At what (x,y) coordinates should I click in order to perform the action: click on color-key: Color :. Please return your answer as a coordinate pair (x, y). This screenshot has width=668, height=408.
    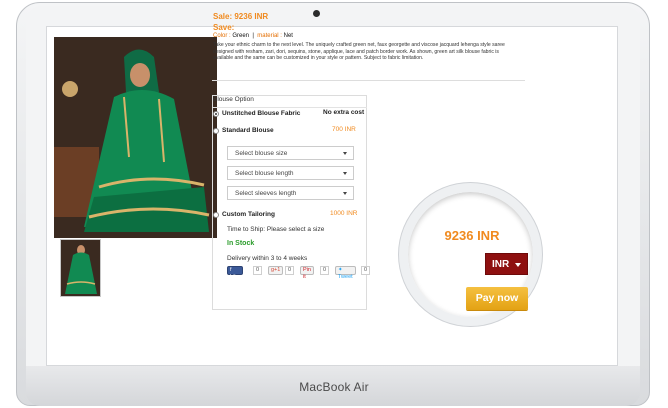
    Looking at the image, I should click on (222, 36).